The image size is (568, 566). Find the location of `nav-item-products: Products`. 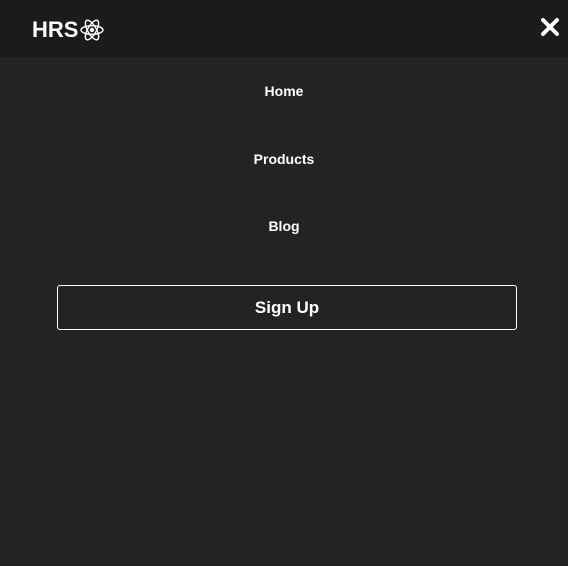

nav-item-products: Products is located at coordinates (284, 159).